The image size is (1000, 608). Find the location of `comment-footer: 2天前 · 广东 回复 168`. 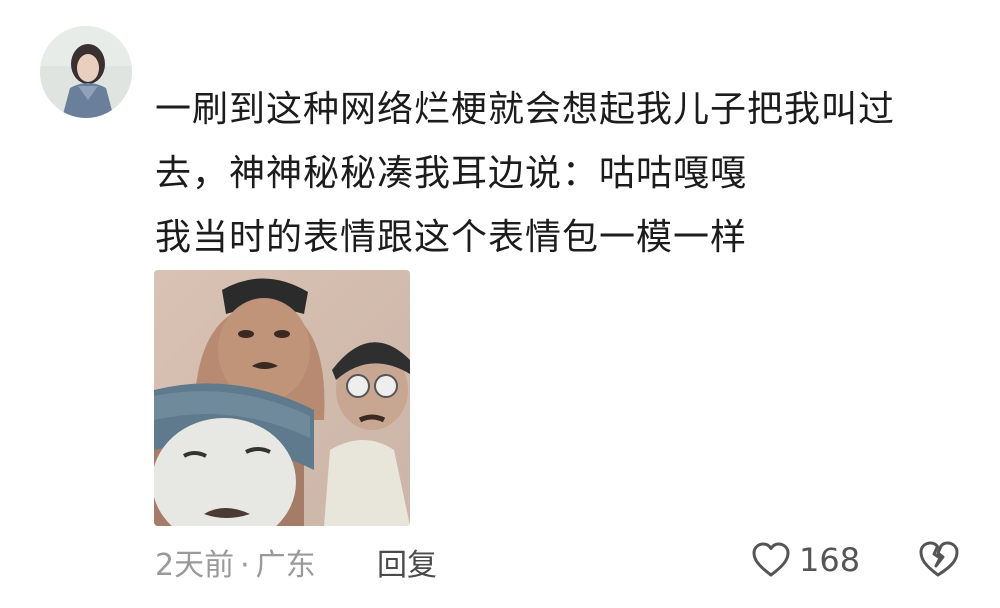

comment-footer: 2天前 · 广东 回复 168 is located at coordinates (565, 559).